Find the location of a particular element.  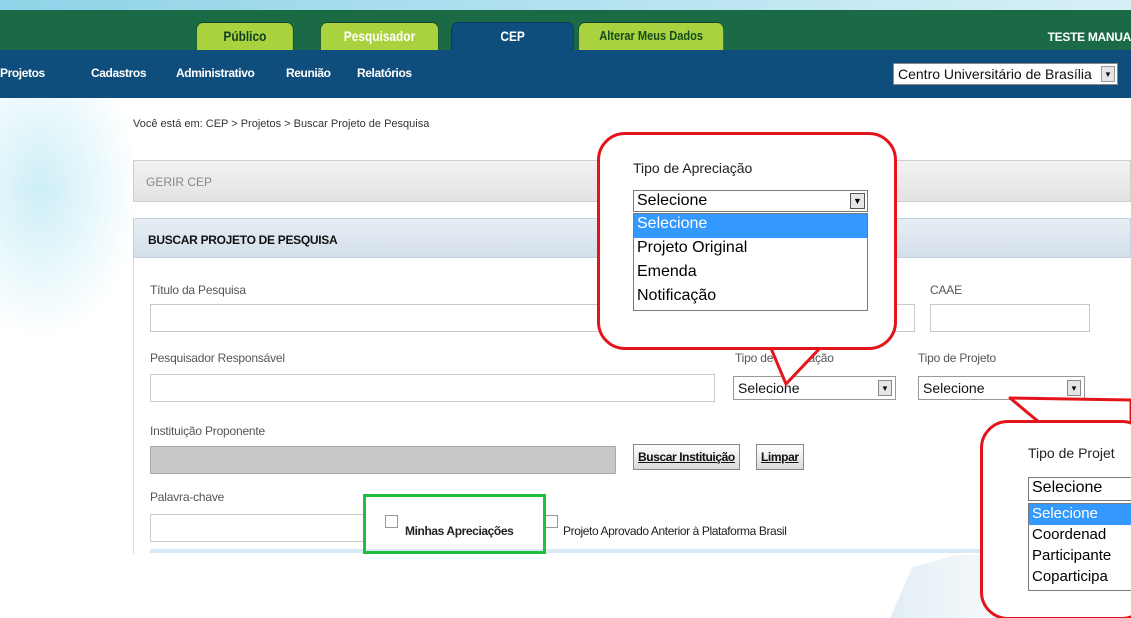

tipo-projeto-select: Selecione ▼ is located at coordinates (1001, 388).